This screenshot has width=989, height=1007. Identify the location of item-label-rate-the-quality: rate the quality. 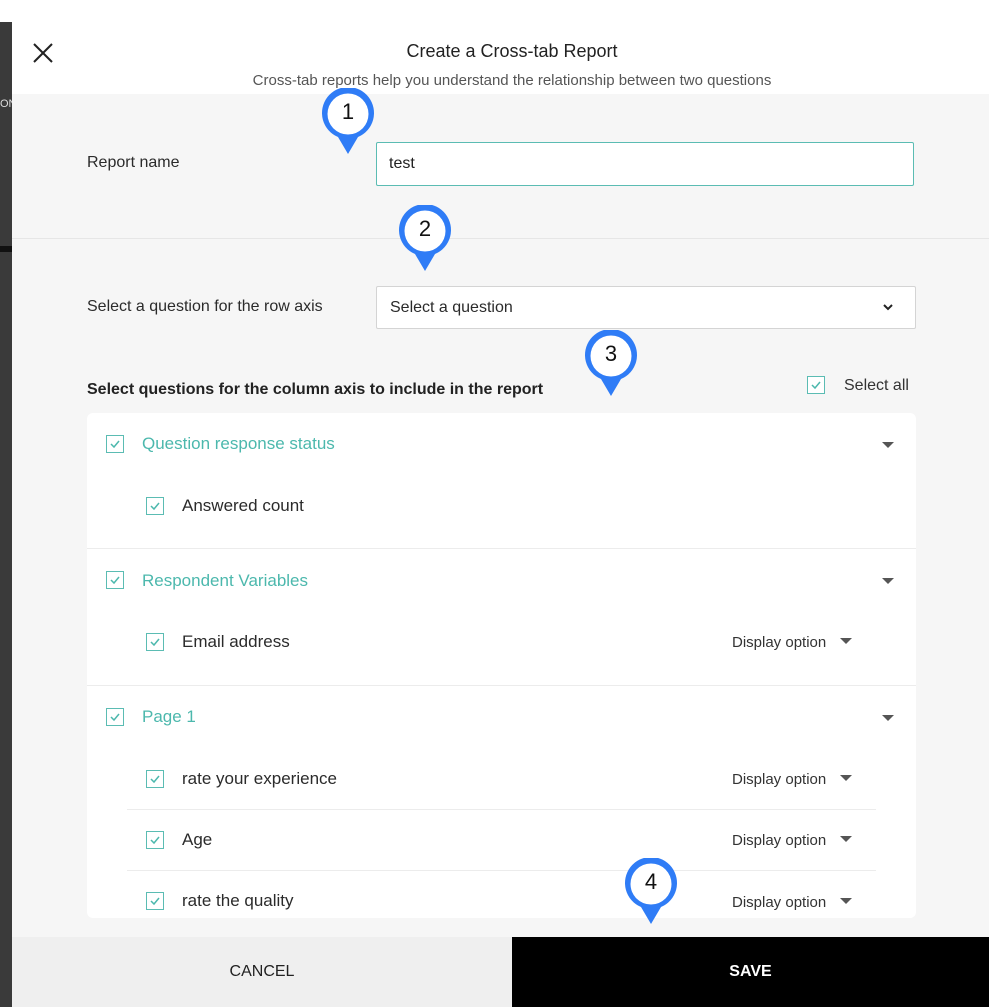
(238, 900).